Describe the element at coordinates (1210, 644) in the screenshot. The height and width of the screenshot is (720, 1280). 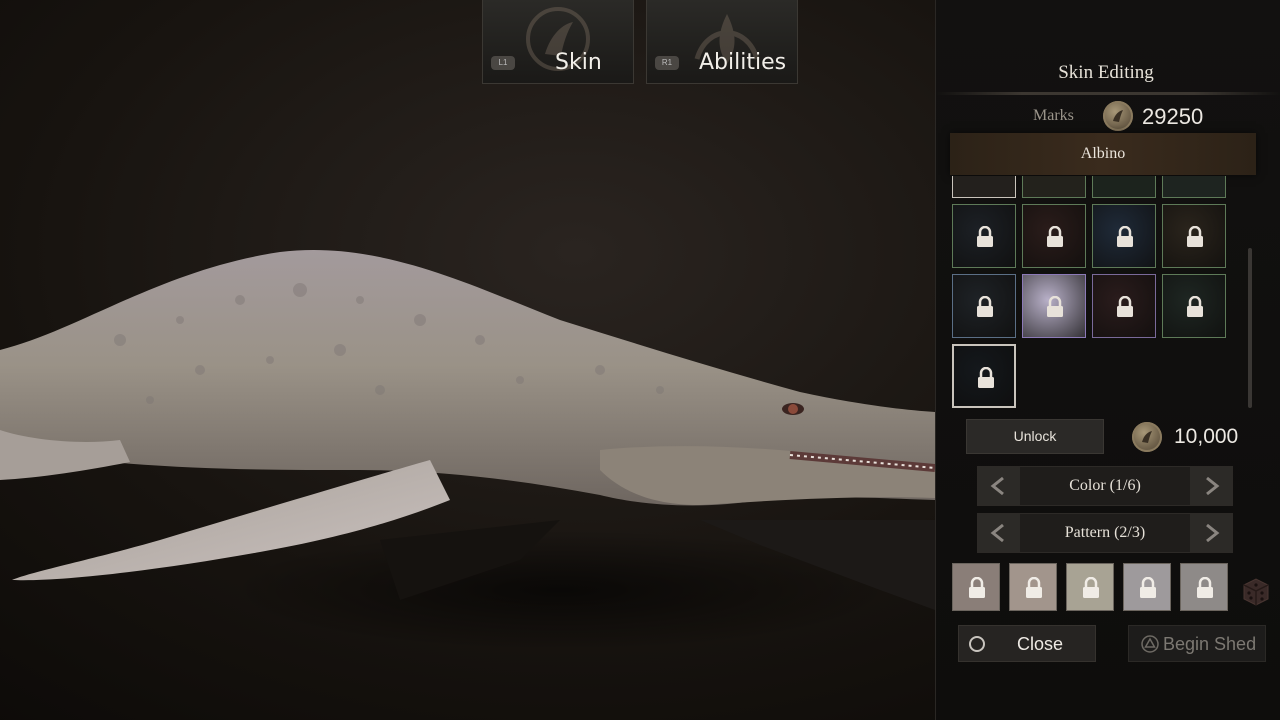
I see `begin-shed-button-label: Begin Shed` at that location.